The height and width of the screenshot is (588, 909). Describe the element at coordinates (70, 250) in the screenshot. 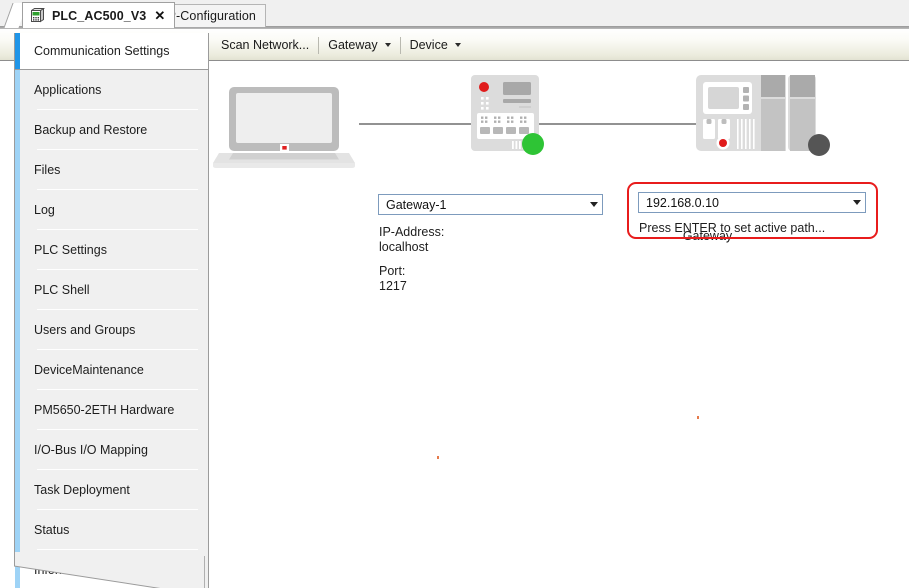

I see `sidebar-item-label: PLC Settings` at that location.